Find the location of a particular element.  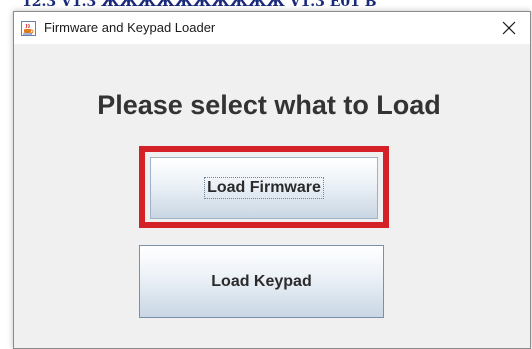

load-firmware-label: Load Firmware is located at coordinates (264, 188).